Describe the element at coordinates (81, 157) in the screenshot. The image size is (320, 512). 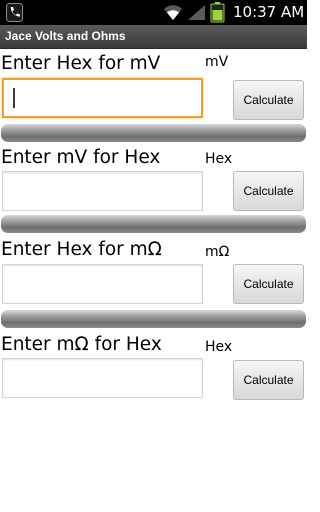
I see `mv-to-hex-prompt: Enter mV for Hex` at that location.